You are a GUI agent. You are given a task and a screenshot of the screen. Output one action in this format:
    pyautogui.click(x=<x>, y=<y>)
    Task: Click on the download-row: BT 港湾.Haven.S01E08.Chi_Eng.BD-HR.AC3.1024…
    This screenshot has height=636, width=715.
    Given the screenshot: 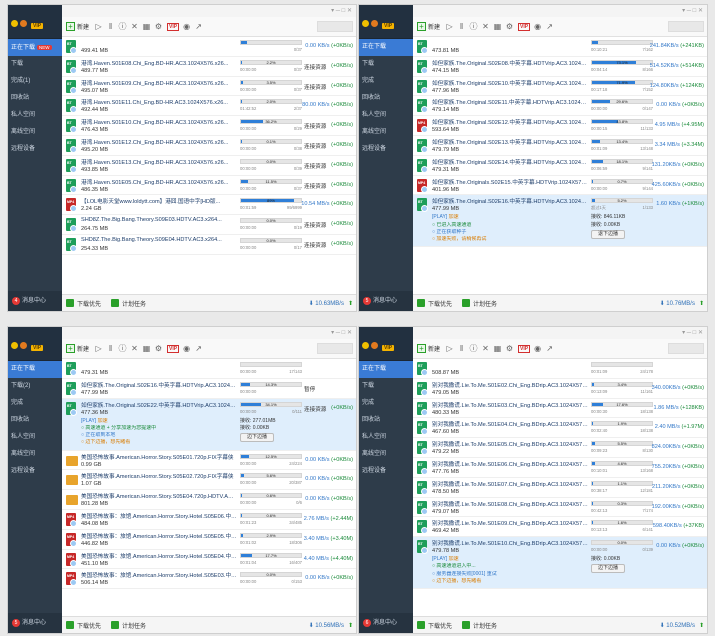 What is the action you would take?
    pyautogui.click(x=209, y=67)
    